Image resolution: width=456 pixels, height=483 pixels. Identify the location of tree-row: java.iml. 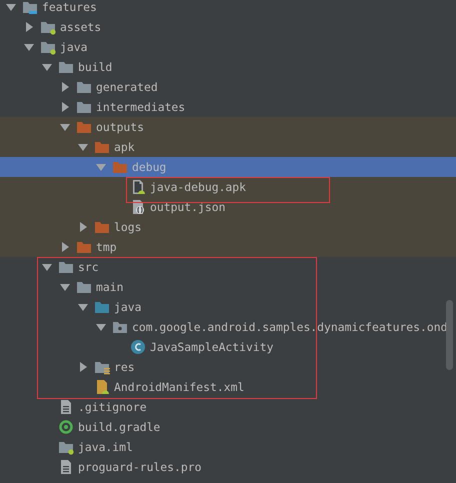
(228, 447).